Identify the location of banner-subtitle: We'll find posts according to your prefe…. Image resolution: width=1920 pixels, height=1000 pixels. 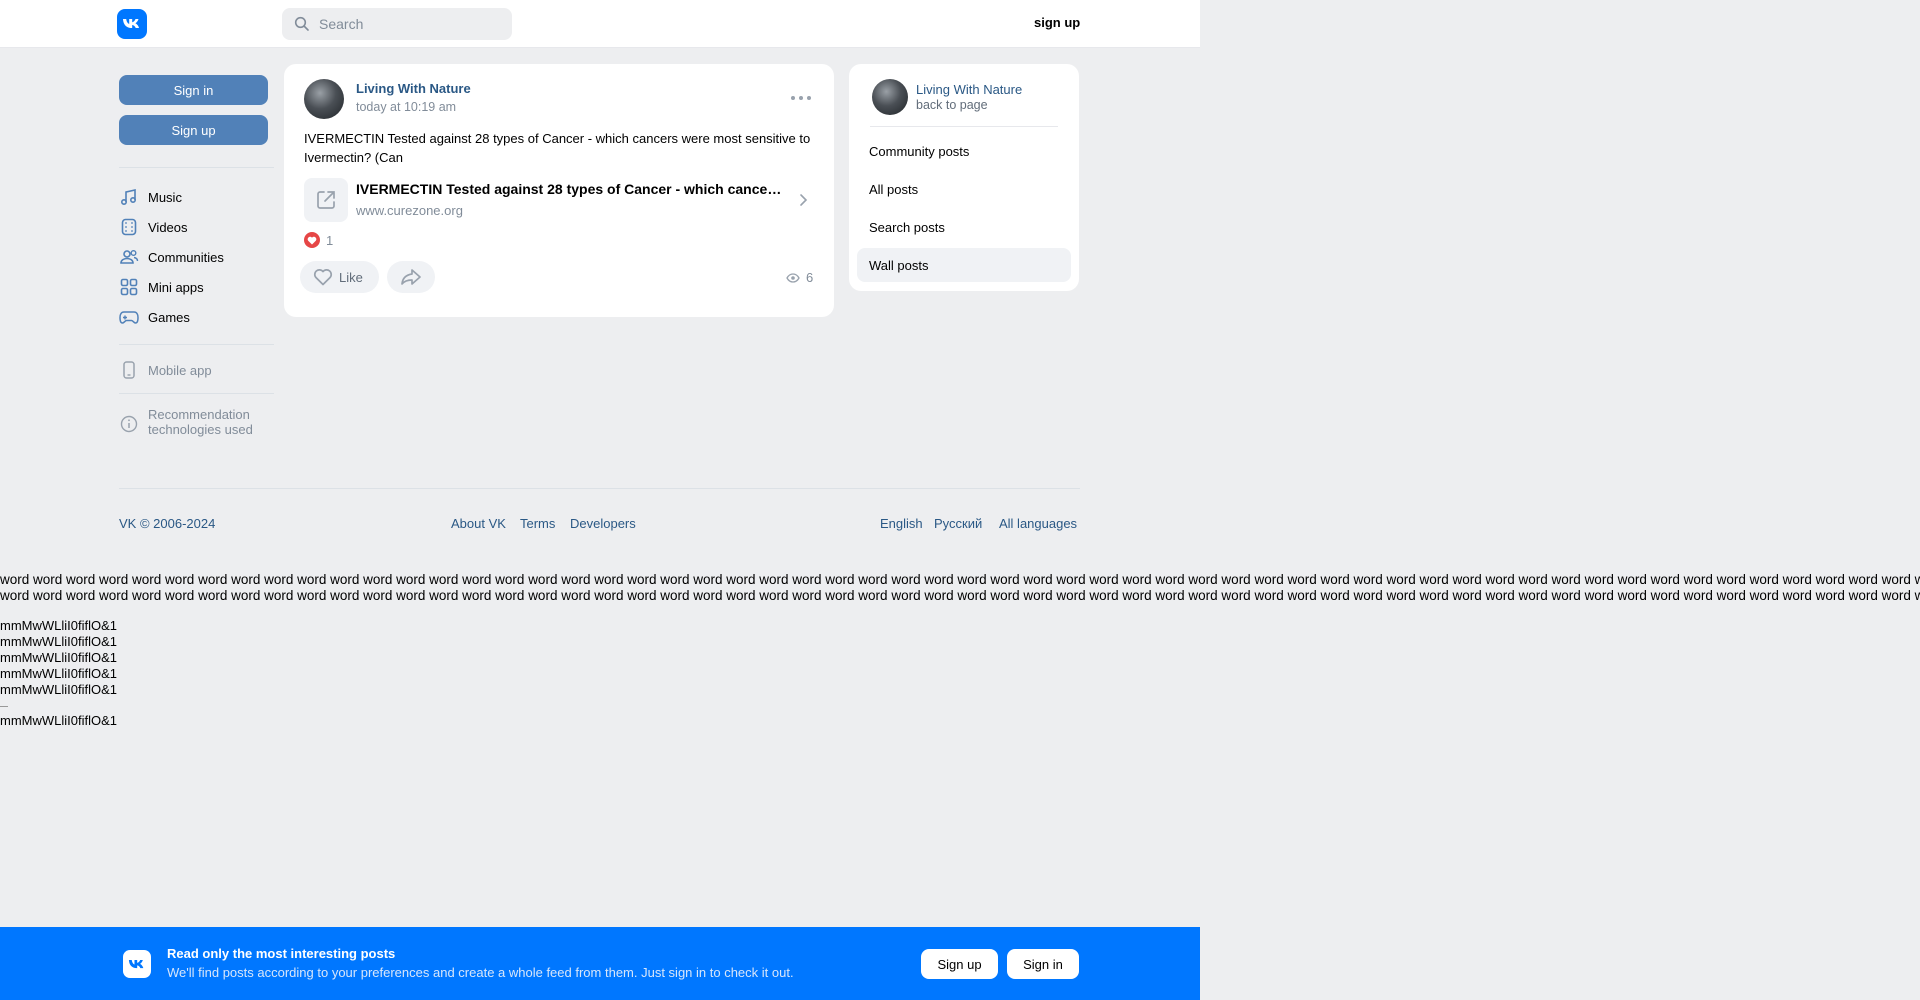
(480, 972).